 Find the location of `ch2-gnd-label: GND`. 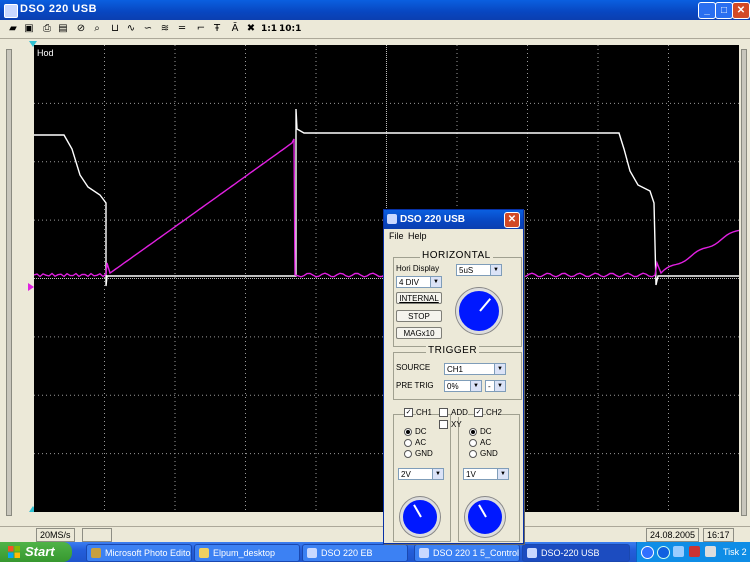

ch2-gnd-label: GND is located at coordinates (489, 453).